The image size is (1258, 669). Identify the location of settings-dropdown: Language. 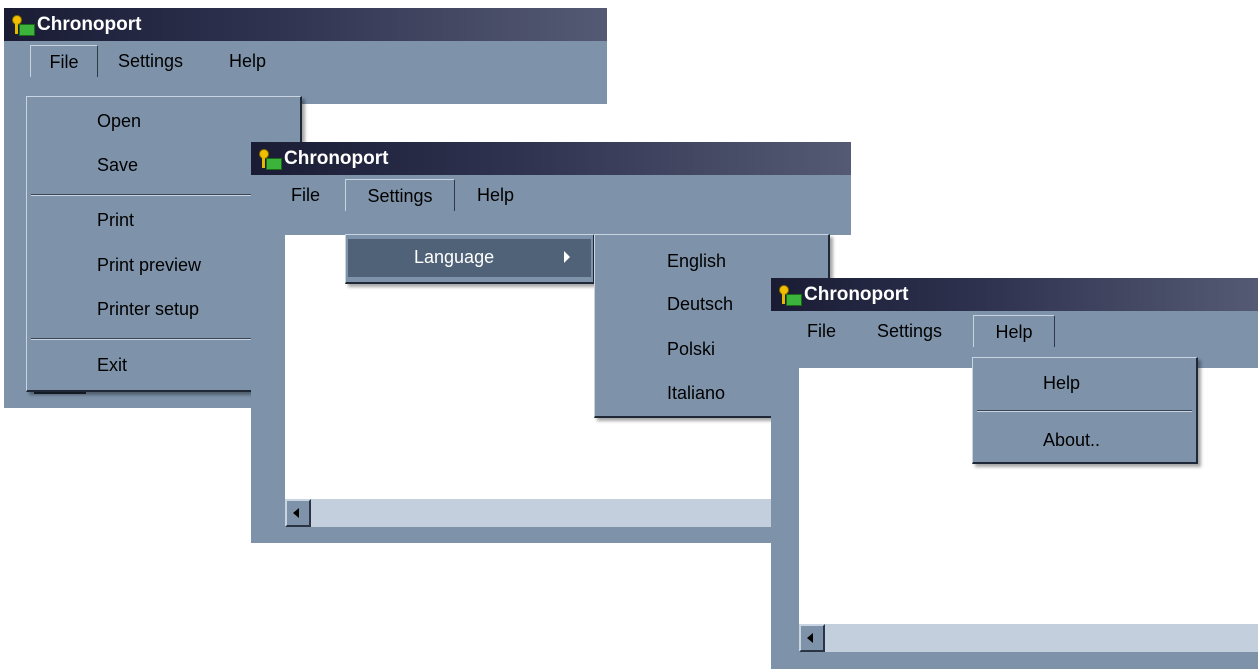
(470, 259).